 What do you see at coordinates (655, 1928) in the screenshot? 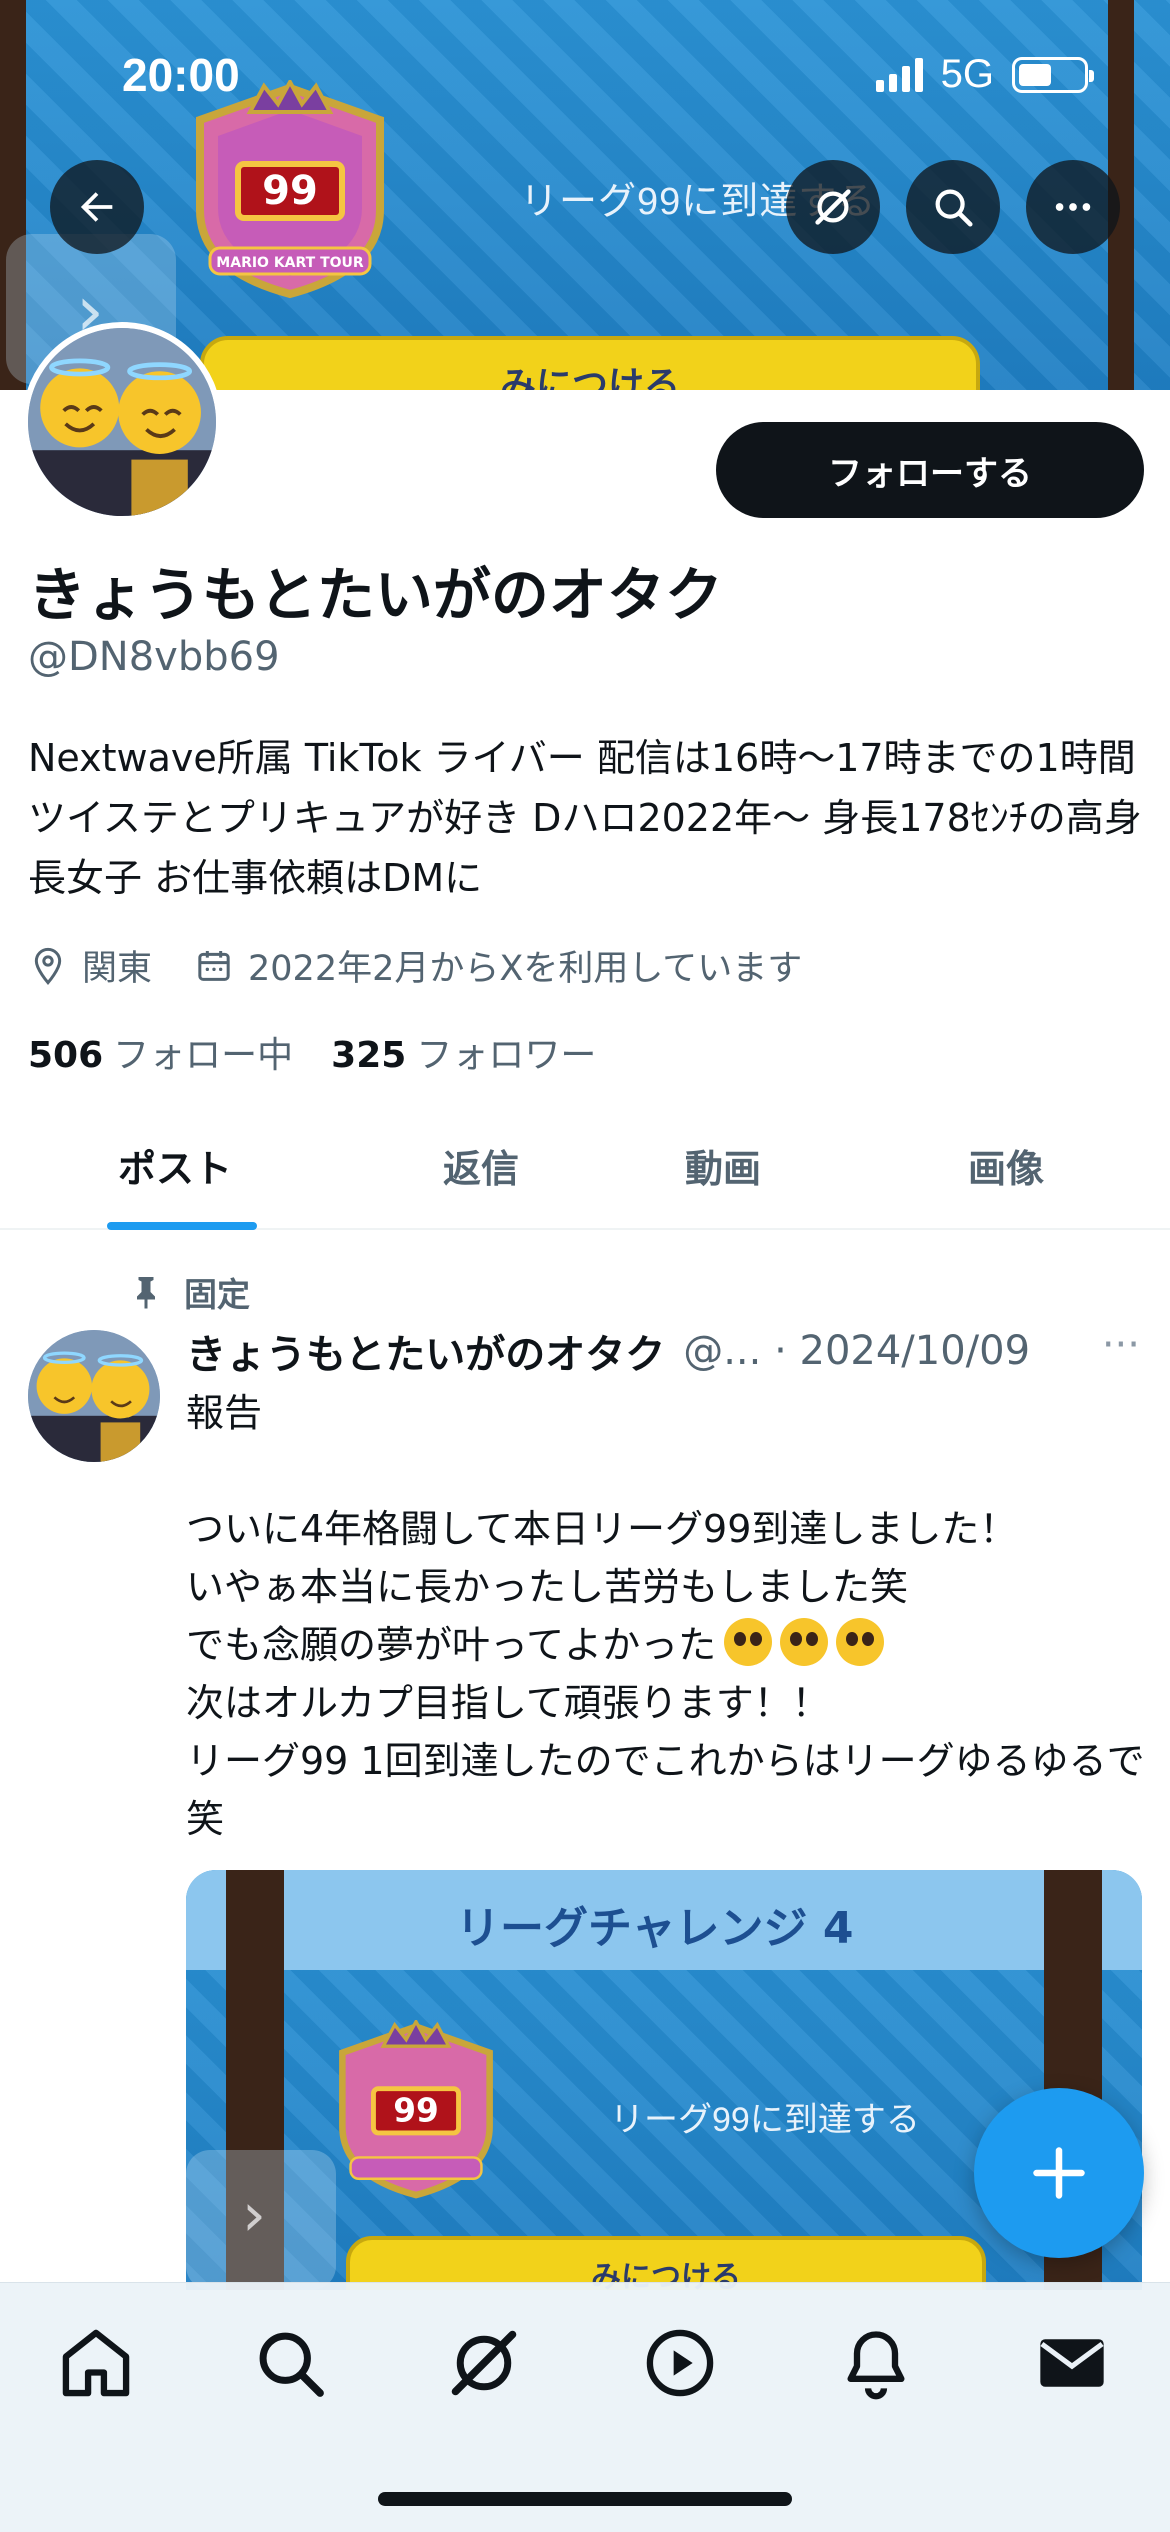
I see `media-title: リーグチャレンジ 4` at bounding box center [655, 1928].